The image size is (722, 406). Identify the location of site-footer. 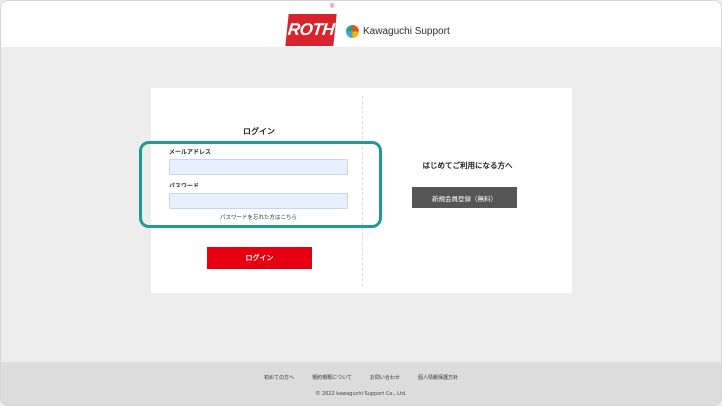
(361, 383).